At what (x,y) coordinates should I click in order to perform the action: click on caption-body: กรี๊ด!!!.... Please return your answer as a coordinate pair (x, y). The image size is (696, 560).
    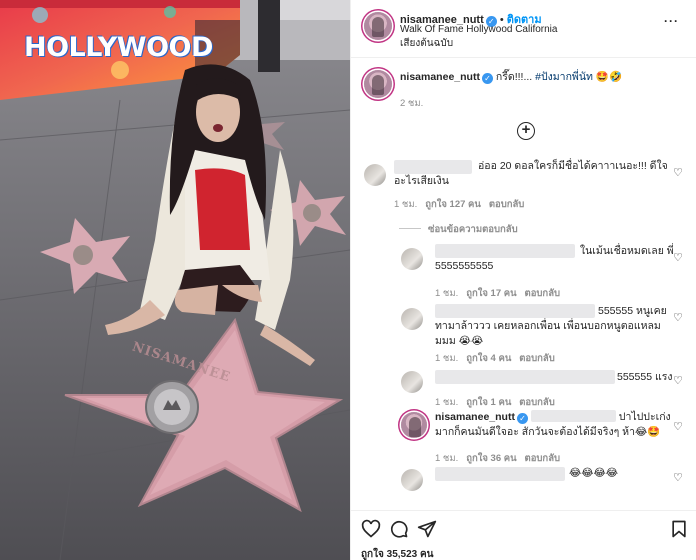
    Looking at the image, I should click on (515, 77).